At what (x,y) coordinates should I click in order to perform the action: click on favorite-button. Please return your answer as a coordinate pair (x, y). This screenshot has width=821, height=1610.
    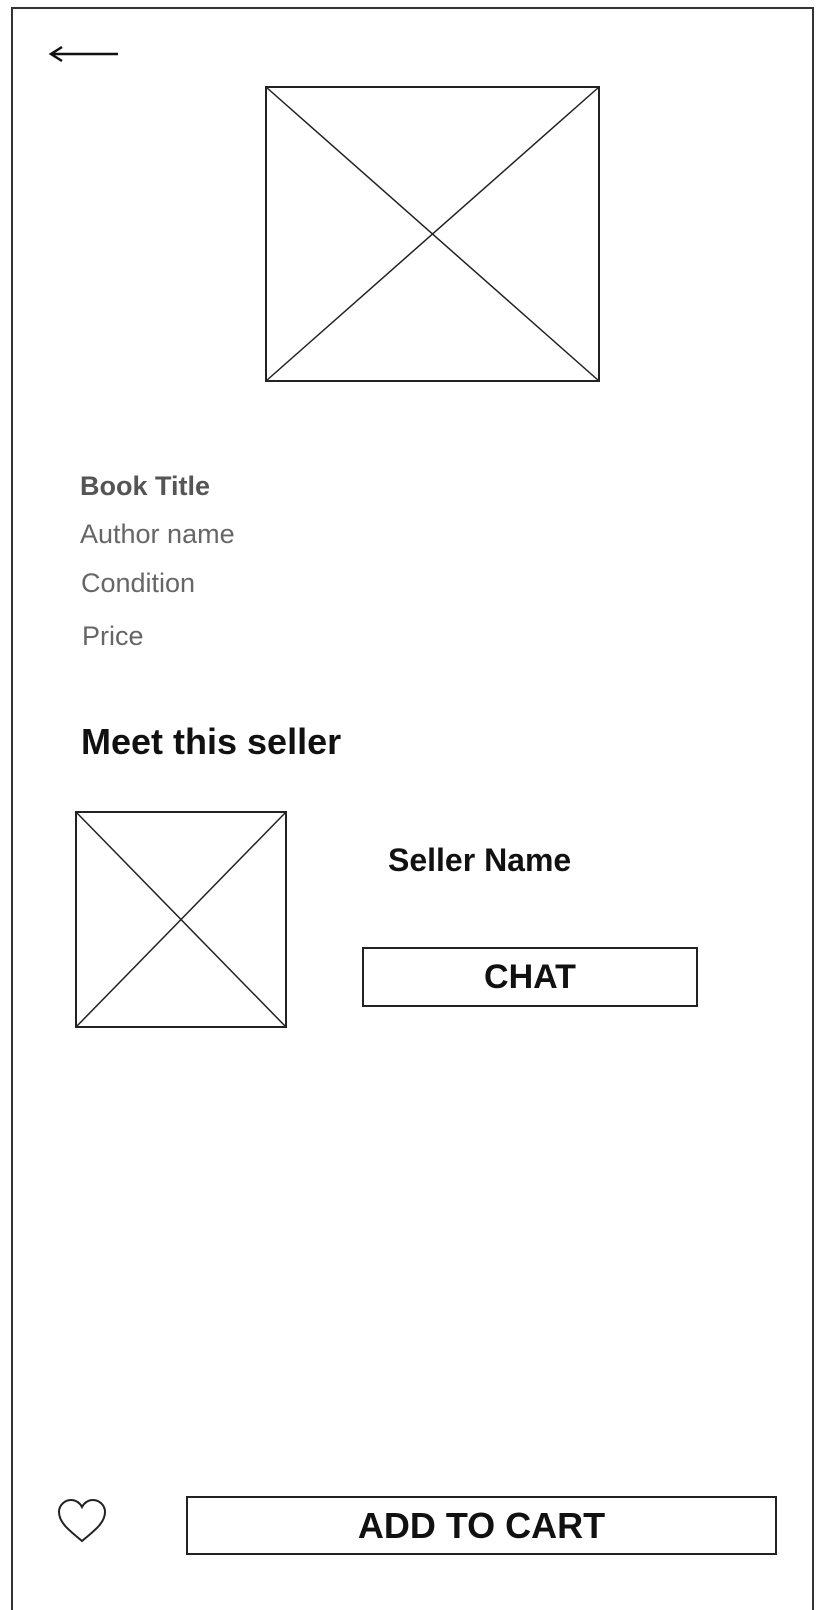
    Looking at the image, I should click on (82, 1521).